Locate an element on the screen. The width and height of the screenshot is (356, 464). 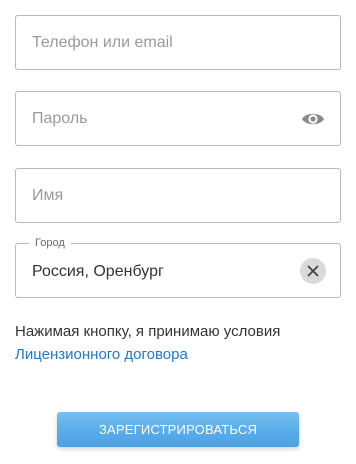
name-input is located at coordinates (178, 195).